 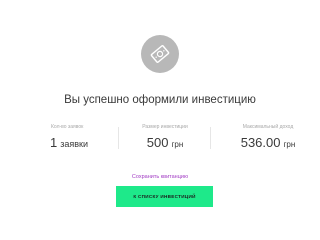 What do you see at coordinates (160, 177) in the screenshot?
I see `save-receipt-link: Сохранить квитанцию` at bounding box center [160, 177].